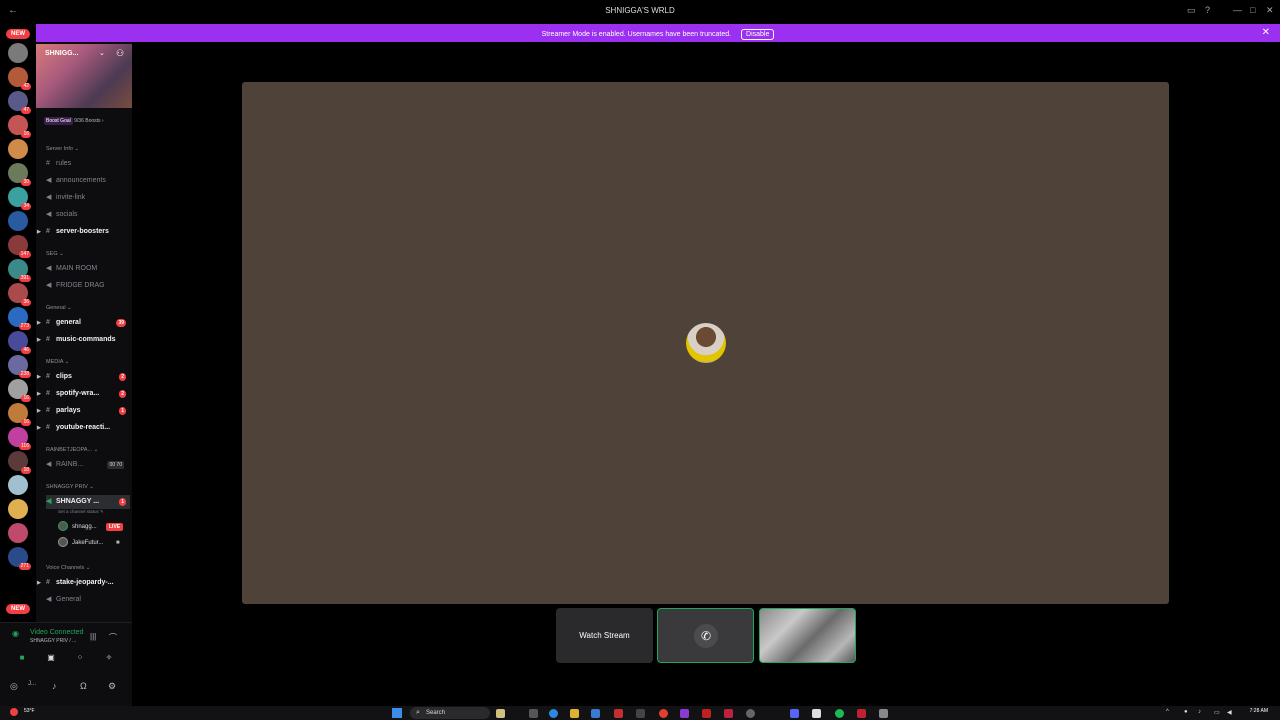 The height and width of the screenshot is (720, 1280). What do you see at coordinates (19, 462) in the screenshot?
I see `server-icon: 18` at bounding box center [19, 462].